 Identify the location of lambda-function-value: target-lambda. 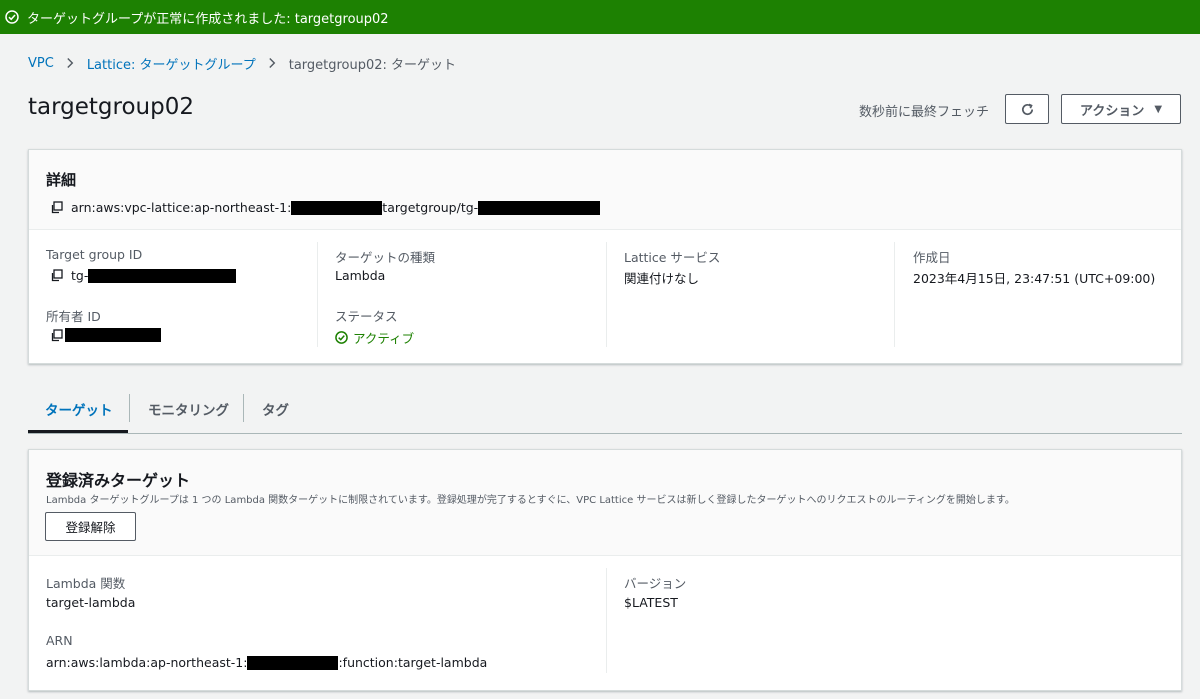
(91, 602).